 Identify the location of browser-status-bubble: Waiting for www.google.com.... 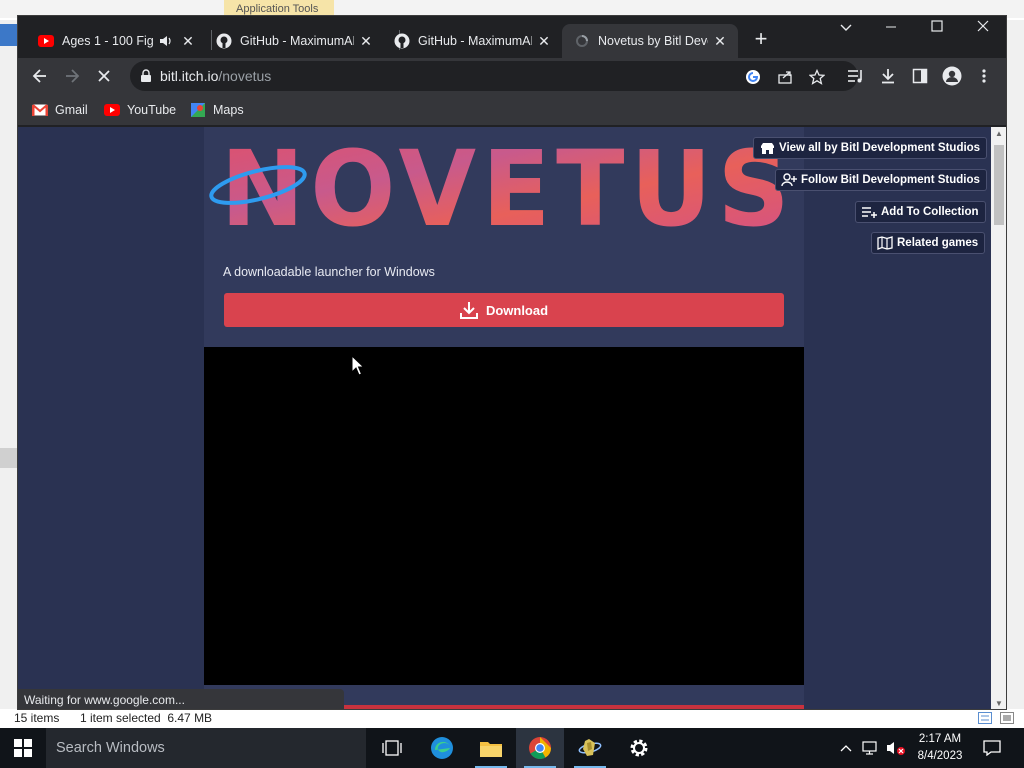
(181, 699).